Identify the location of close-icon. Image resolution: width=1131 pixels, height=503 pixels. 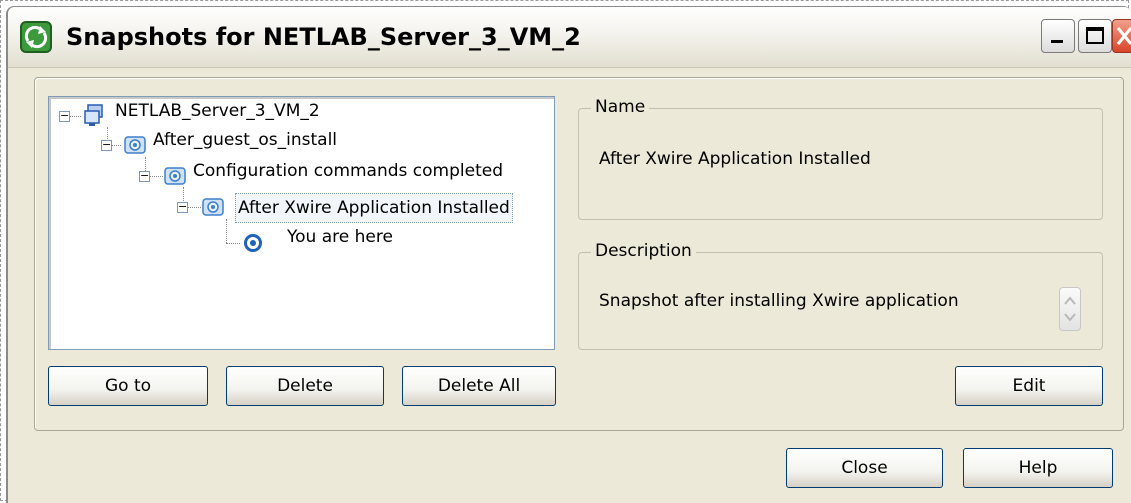
(1123, 36).